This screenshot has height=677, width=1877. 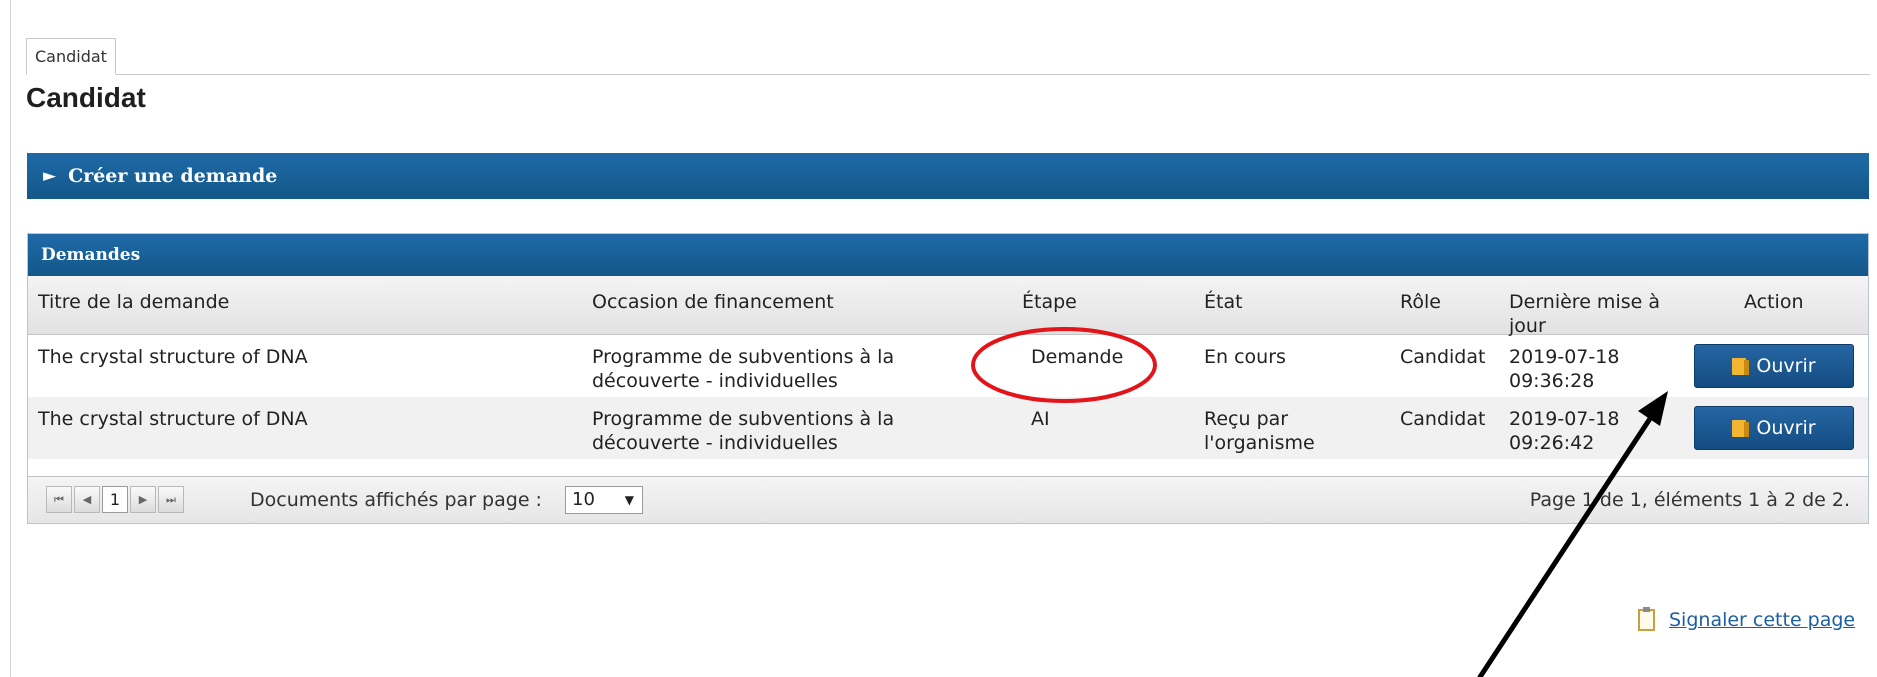 What do you see at coordinates (171, 499) in the screenshot?
I see `last-page-icon: ⏭` at bounding box center [171, 499].